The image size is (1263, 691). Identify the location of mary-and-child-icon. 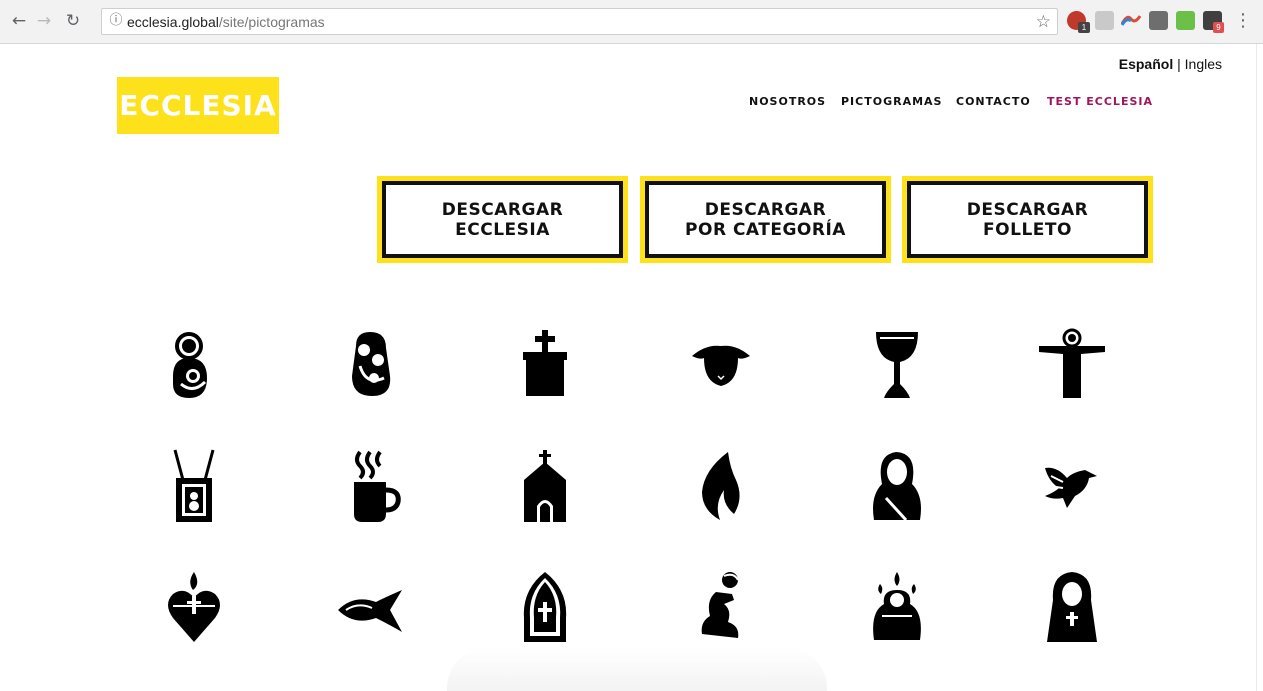
(194, 365).